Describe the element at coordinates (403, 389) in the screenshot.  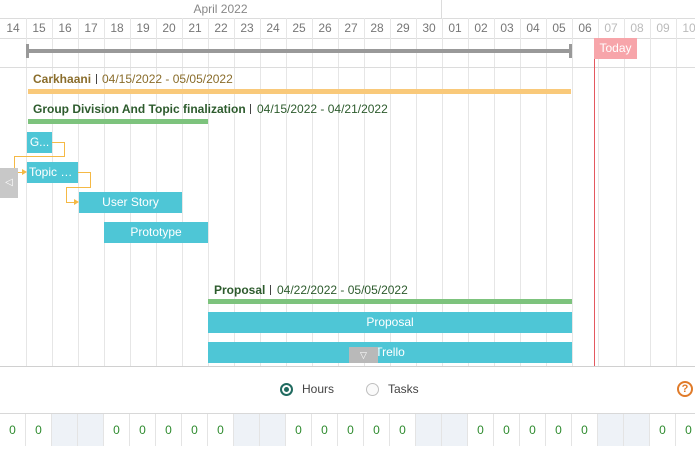
I see `tasks-label: Tasks` at that location.